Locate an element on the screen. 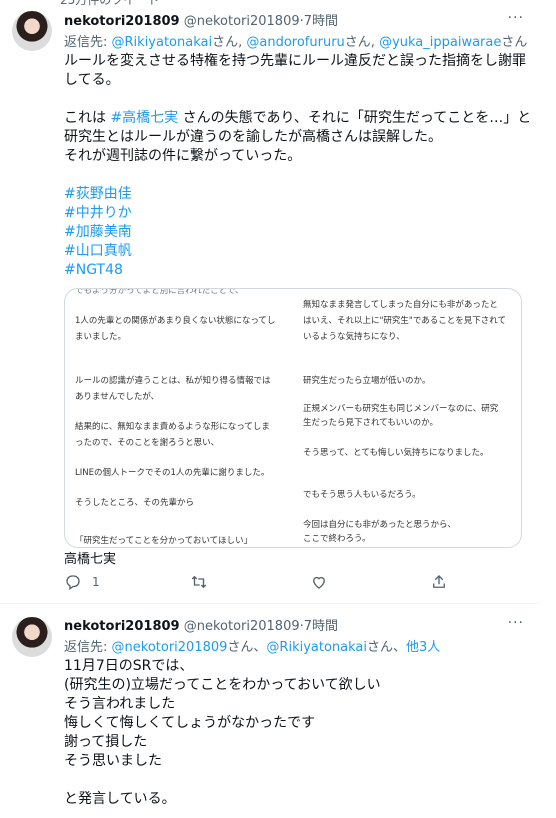 Image resolution: width=556 pixels, height=818 pixels. image-text-line: いるような気持ちになり、 is located at coordinates (354, 337).